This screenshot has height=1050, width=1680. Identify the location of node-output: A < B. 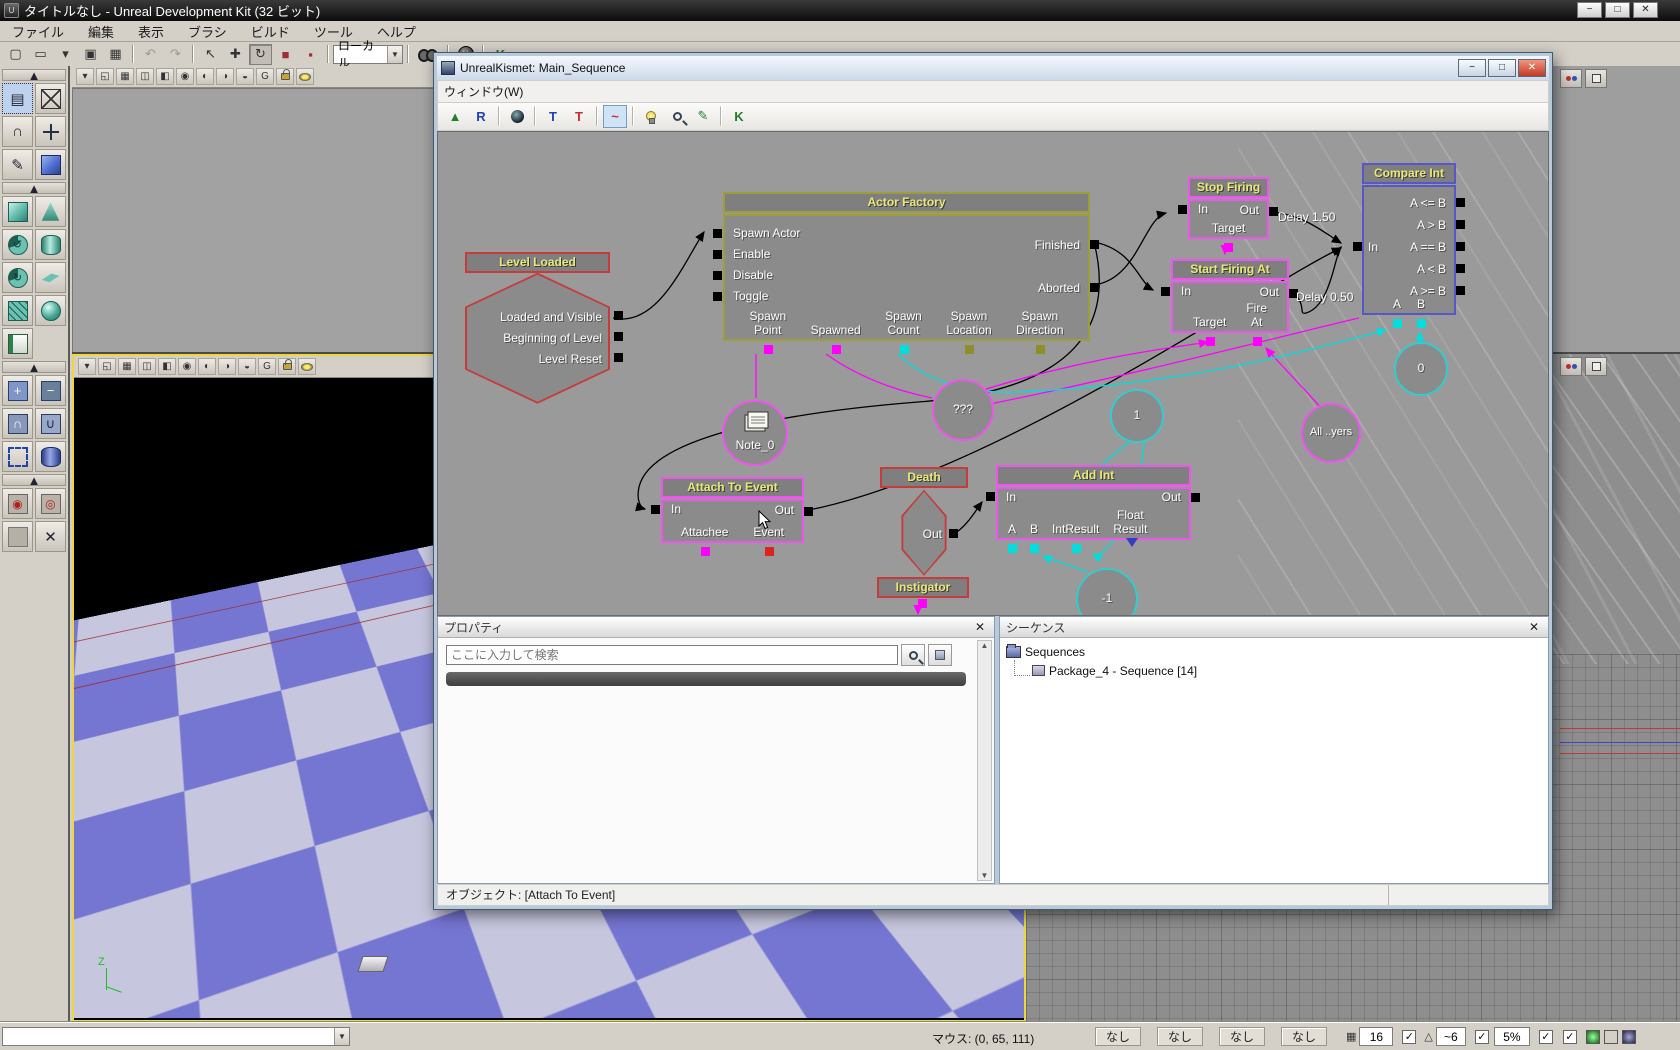
(1414, 269).